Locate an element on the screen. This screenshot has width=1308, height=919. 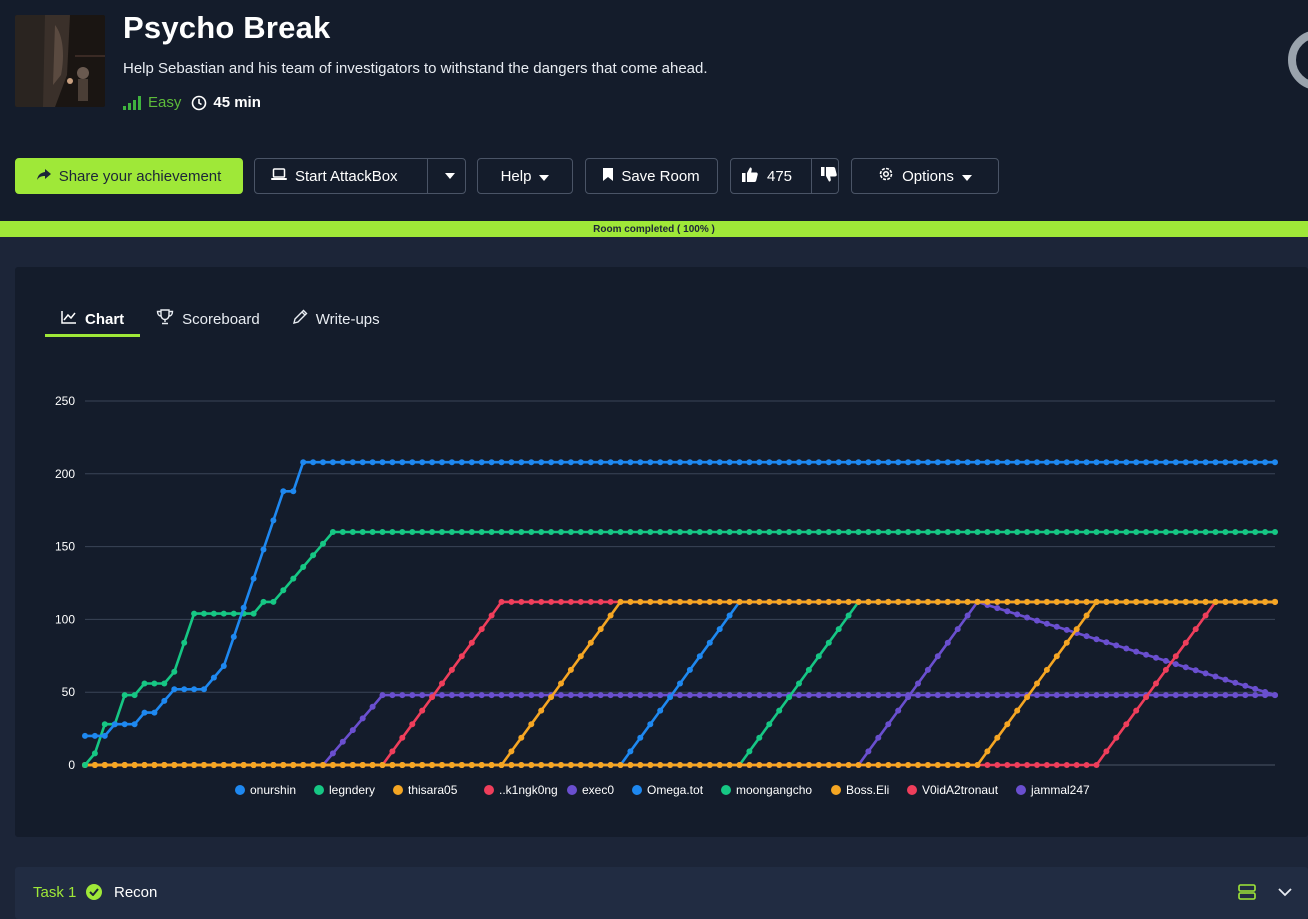
legend-item: Boss.Eli is located at coordinates (860, 790).